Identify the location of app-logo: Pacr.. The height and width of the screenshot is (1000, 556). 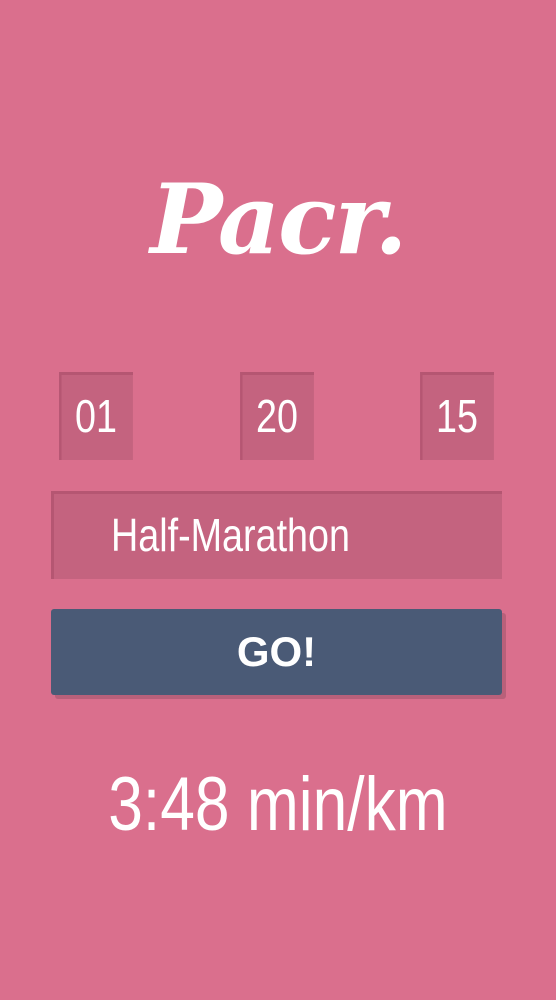
(278, 219).